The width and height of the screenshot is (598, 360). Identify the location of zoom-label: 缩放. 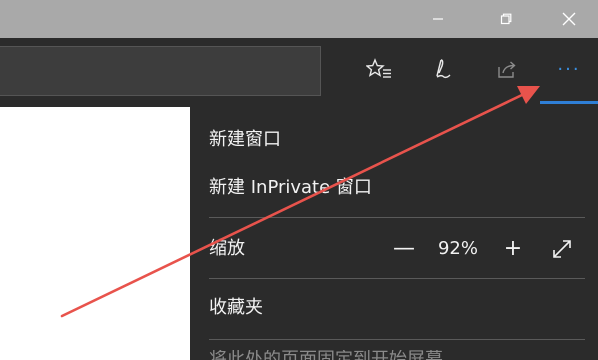
(227, 248).